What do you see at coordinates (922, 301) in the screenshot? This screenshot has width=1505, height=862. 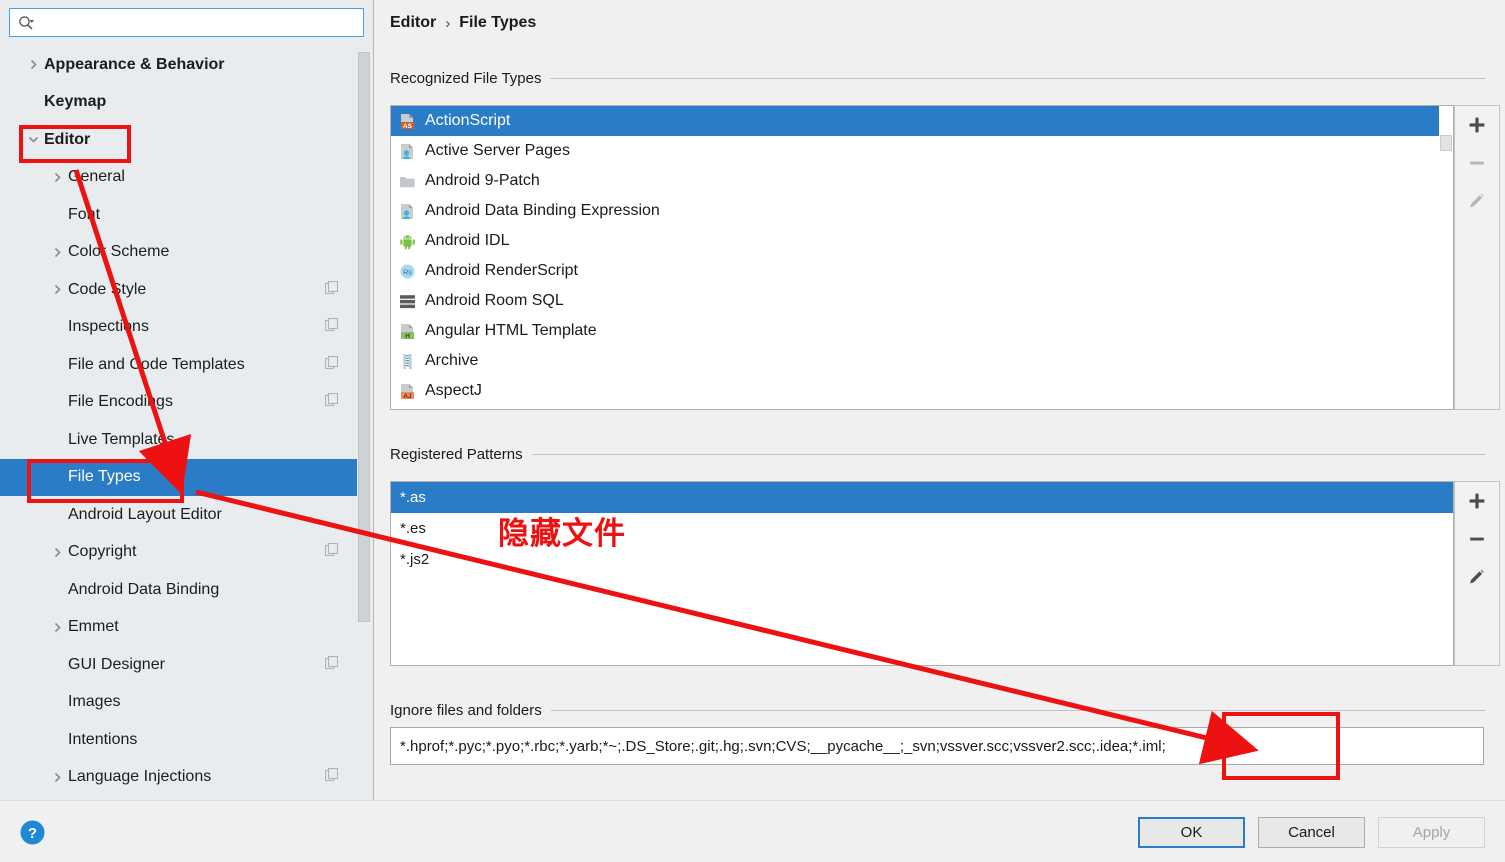 I see `file-type-row: Android Room SQL` at bounding box center [922, 301].